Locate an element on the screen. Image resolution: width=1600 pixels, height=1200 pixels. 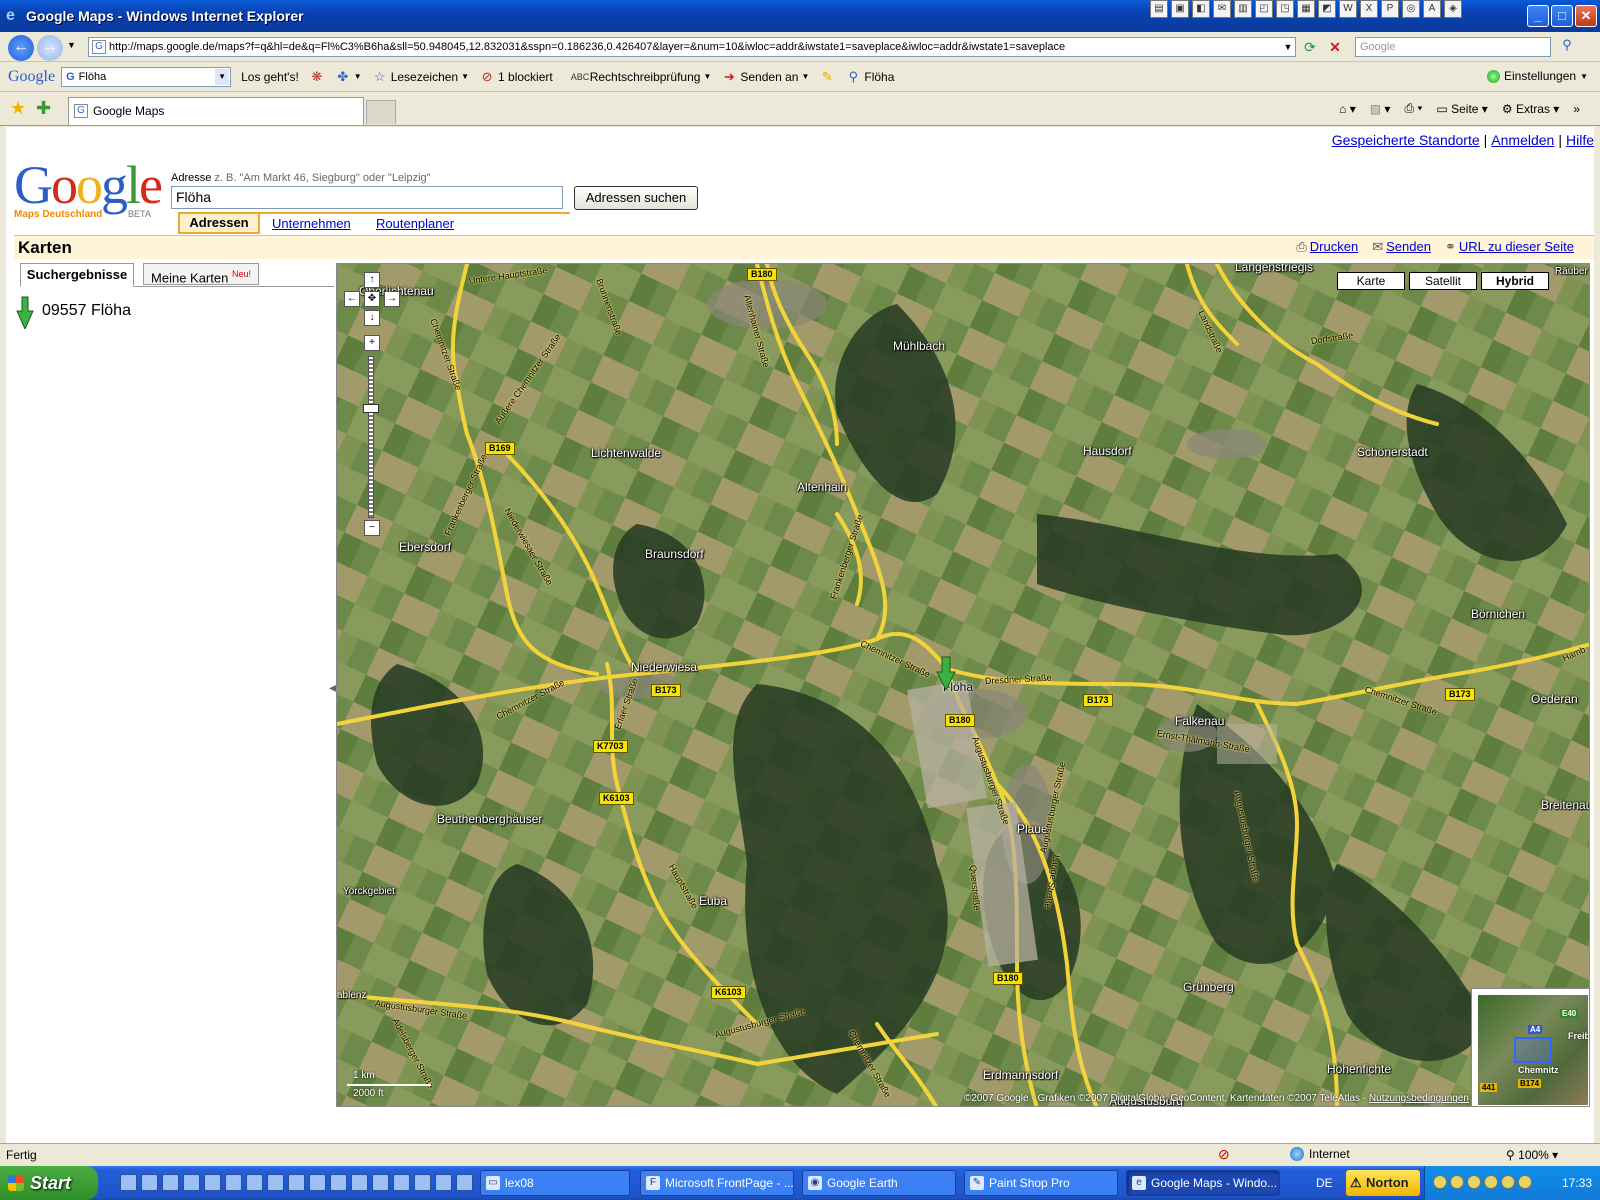
more-chevron-icon: » is located at coordinates (1576, 109).